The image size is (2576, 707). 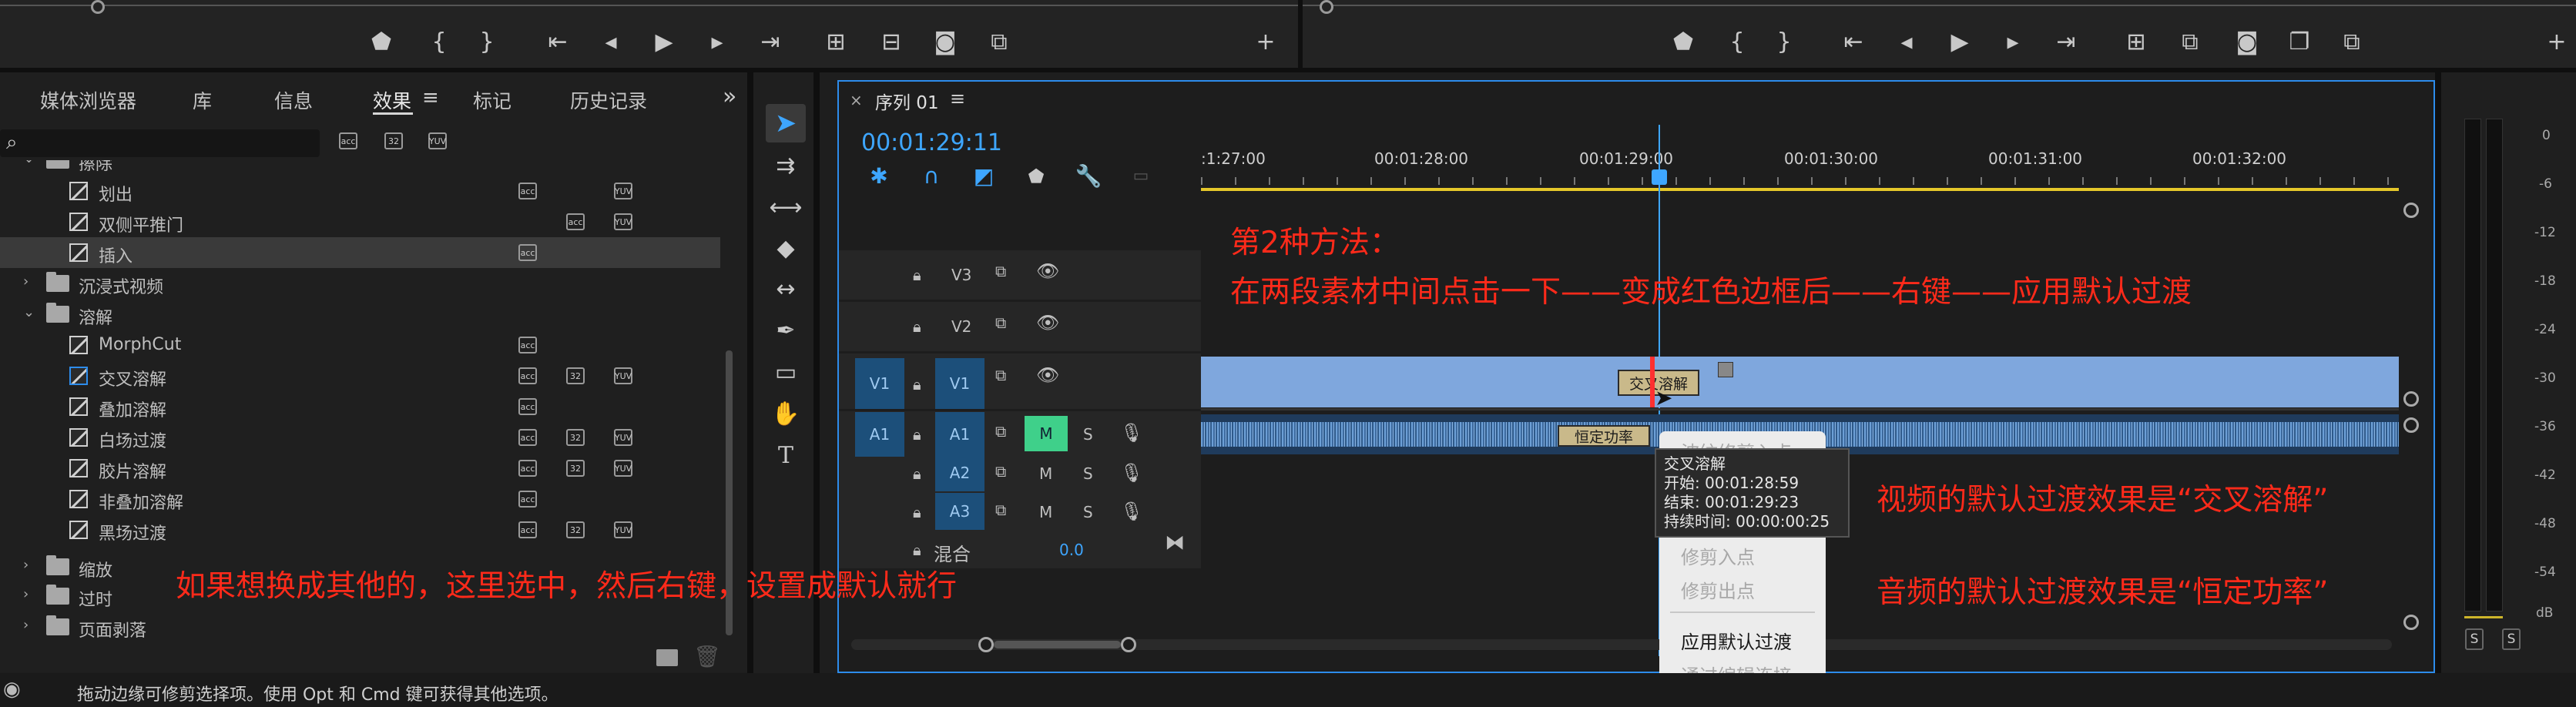 I want to click on comparison-view-icon: ❐, so click(x=2299, y=42).